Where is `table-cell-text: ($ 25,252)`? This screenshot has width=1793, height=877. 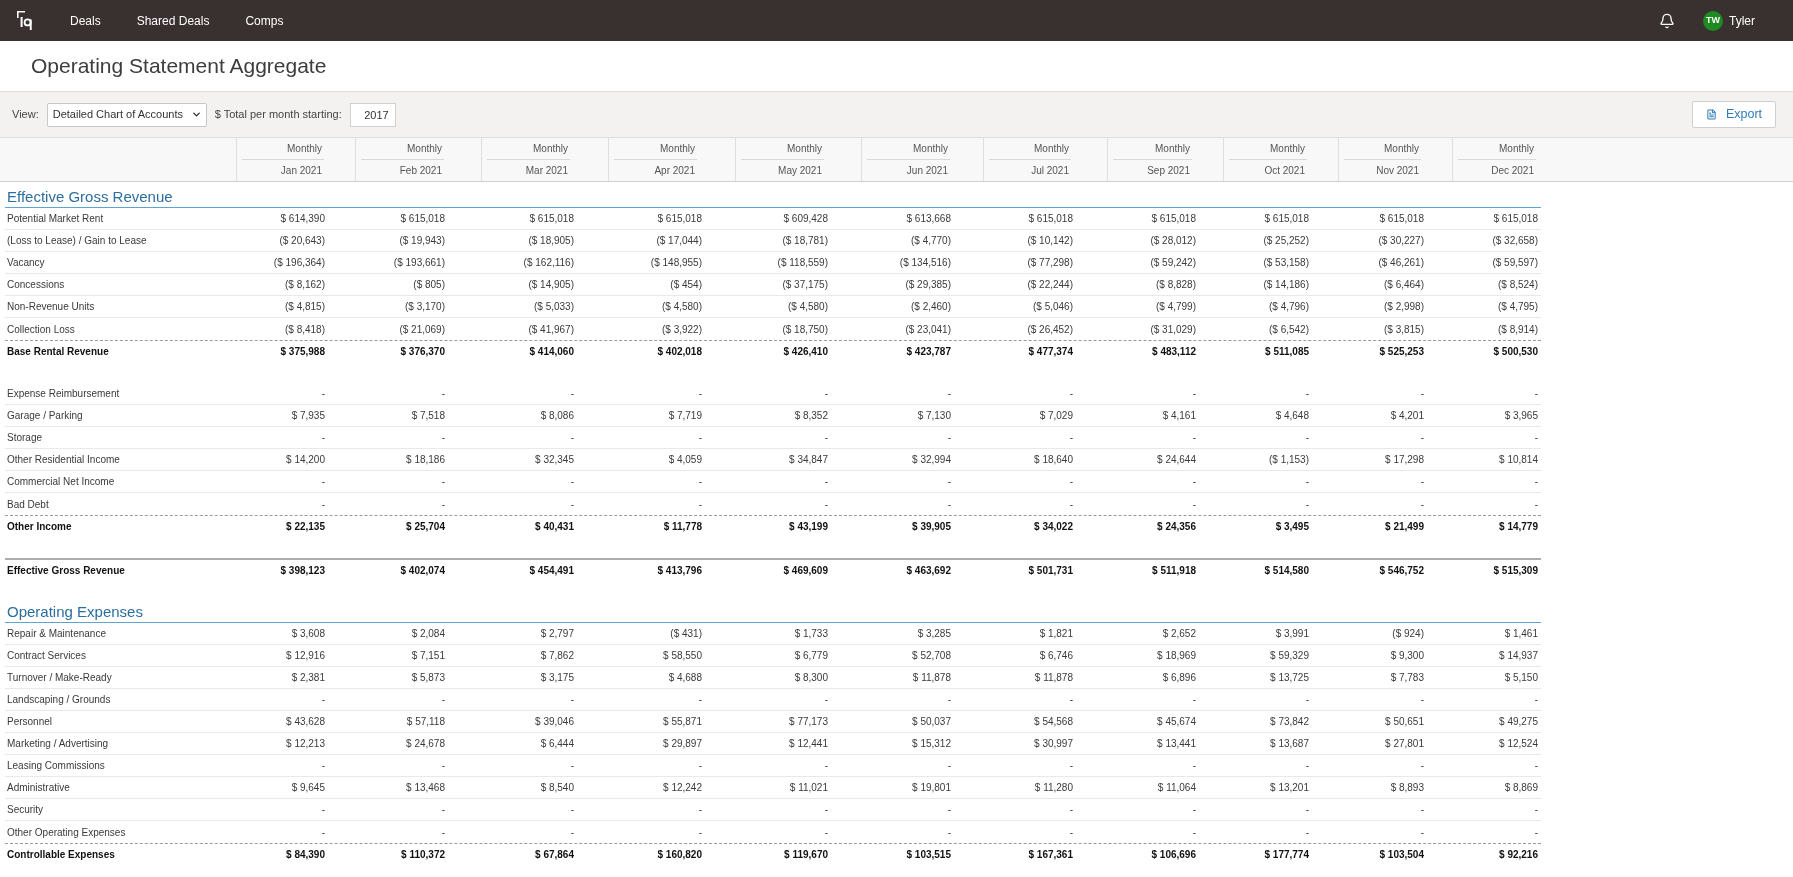 table-cell-text: ($ 25,252) is located at coordinates (1286, 241).